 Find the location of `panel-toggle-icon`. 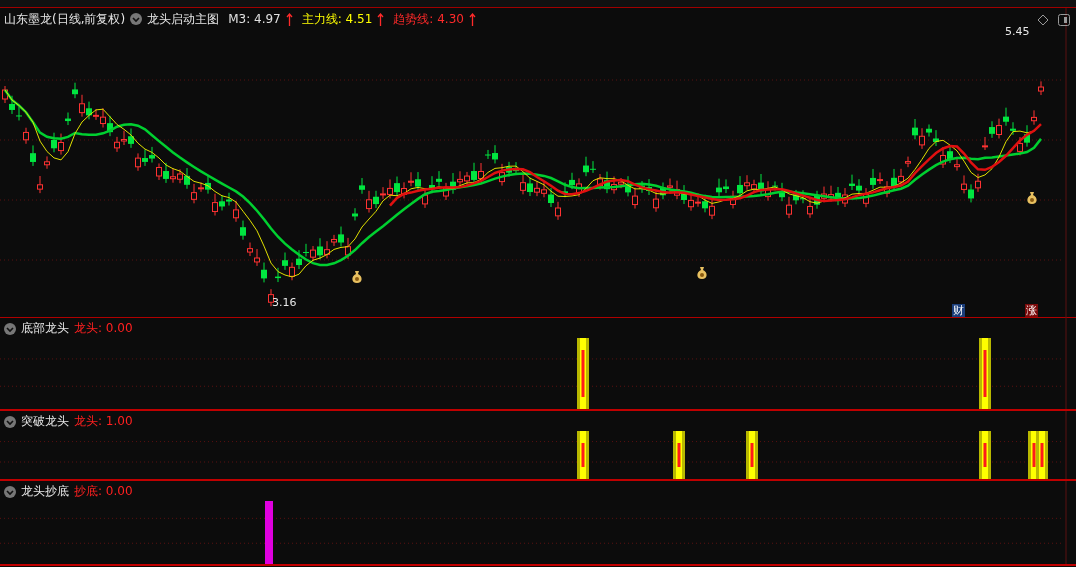

panel-toggle-icon is located at coordinates (1064, 20).